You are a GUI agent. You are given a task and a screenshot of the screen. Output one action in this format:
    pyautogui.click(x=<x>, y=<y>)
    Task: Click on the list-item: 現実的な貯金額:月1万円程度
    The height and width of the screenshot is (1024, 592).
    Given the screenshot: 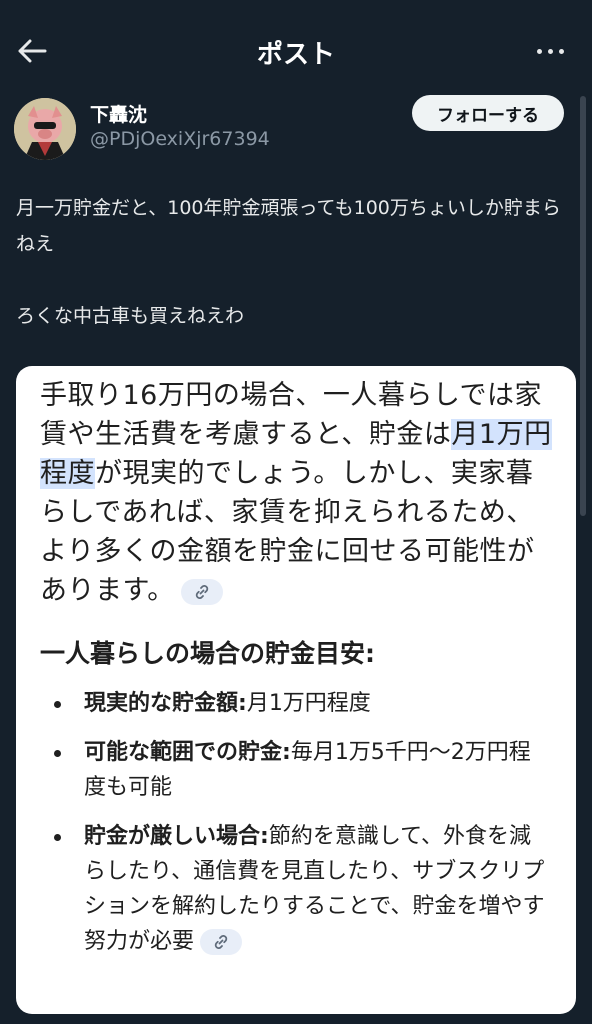 What is the action you would take?
    pyautogui.click(x=296, y=703)
    